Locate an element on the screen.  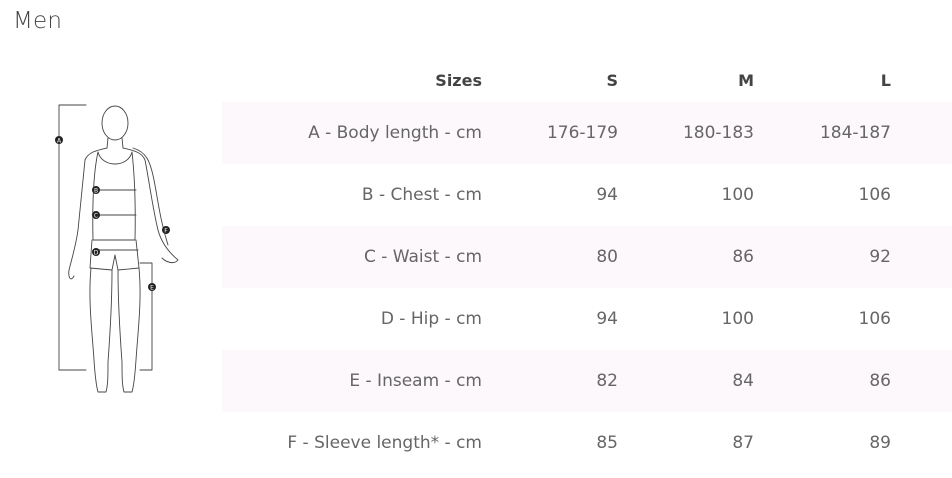
row-label: C - Waist - cm is located at coordinates (422, 257).